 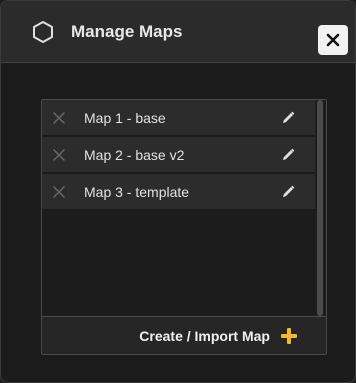 I want to click on map-row: Map 3 - template, so click(x=178, y=192).